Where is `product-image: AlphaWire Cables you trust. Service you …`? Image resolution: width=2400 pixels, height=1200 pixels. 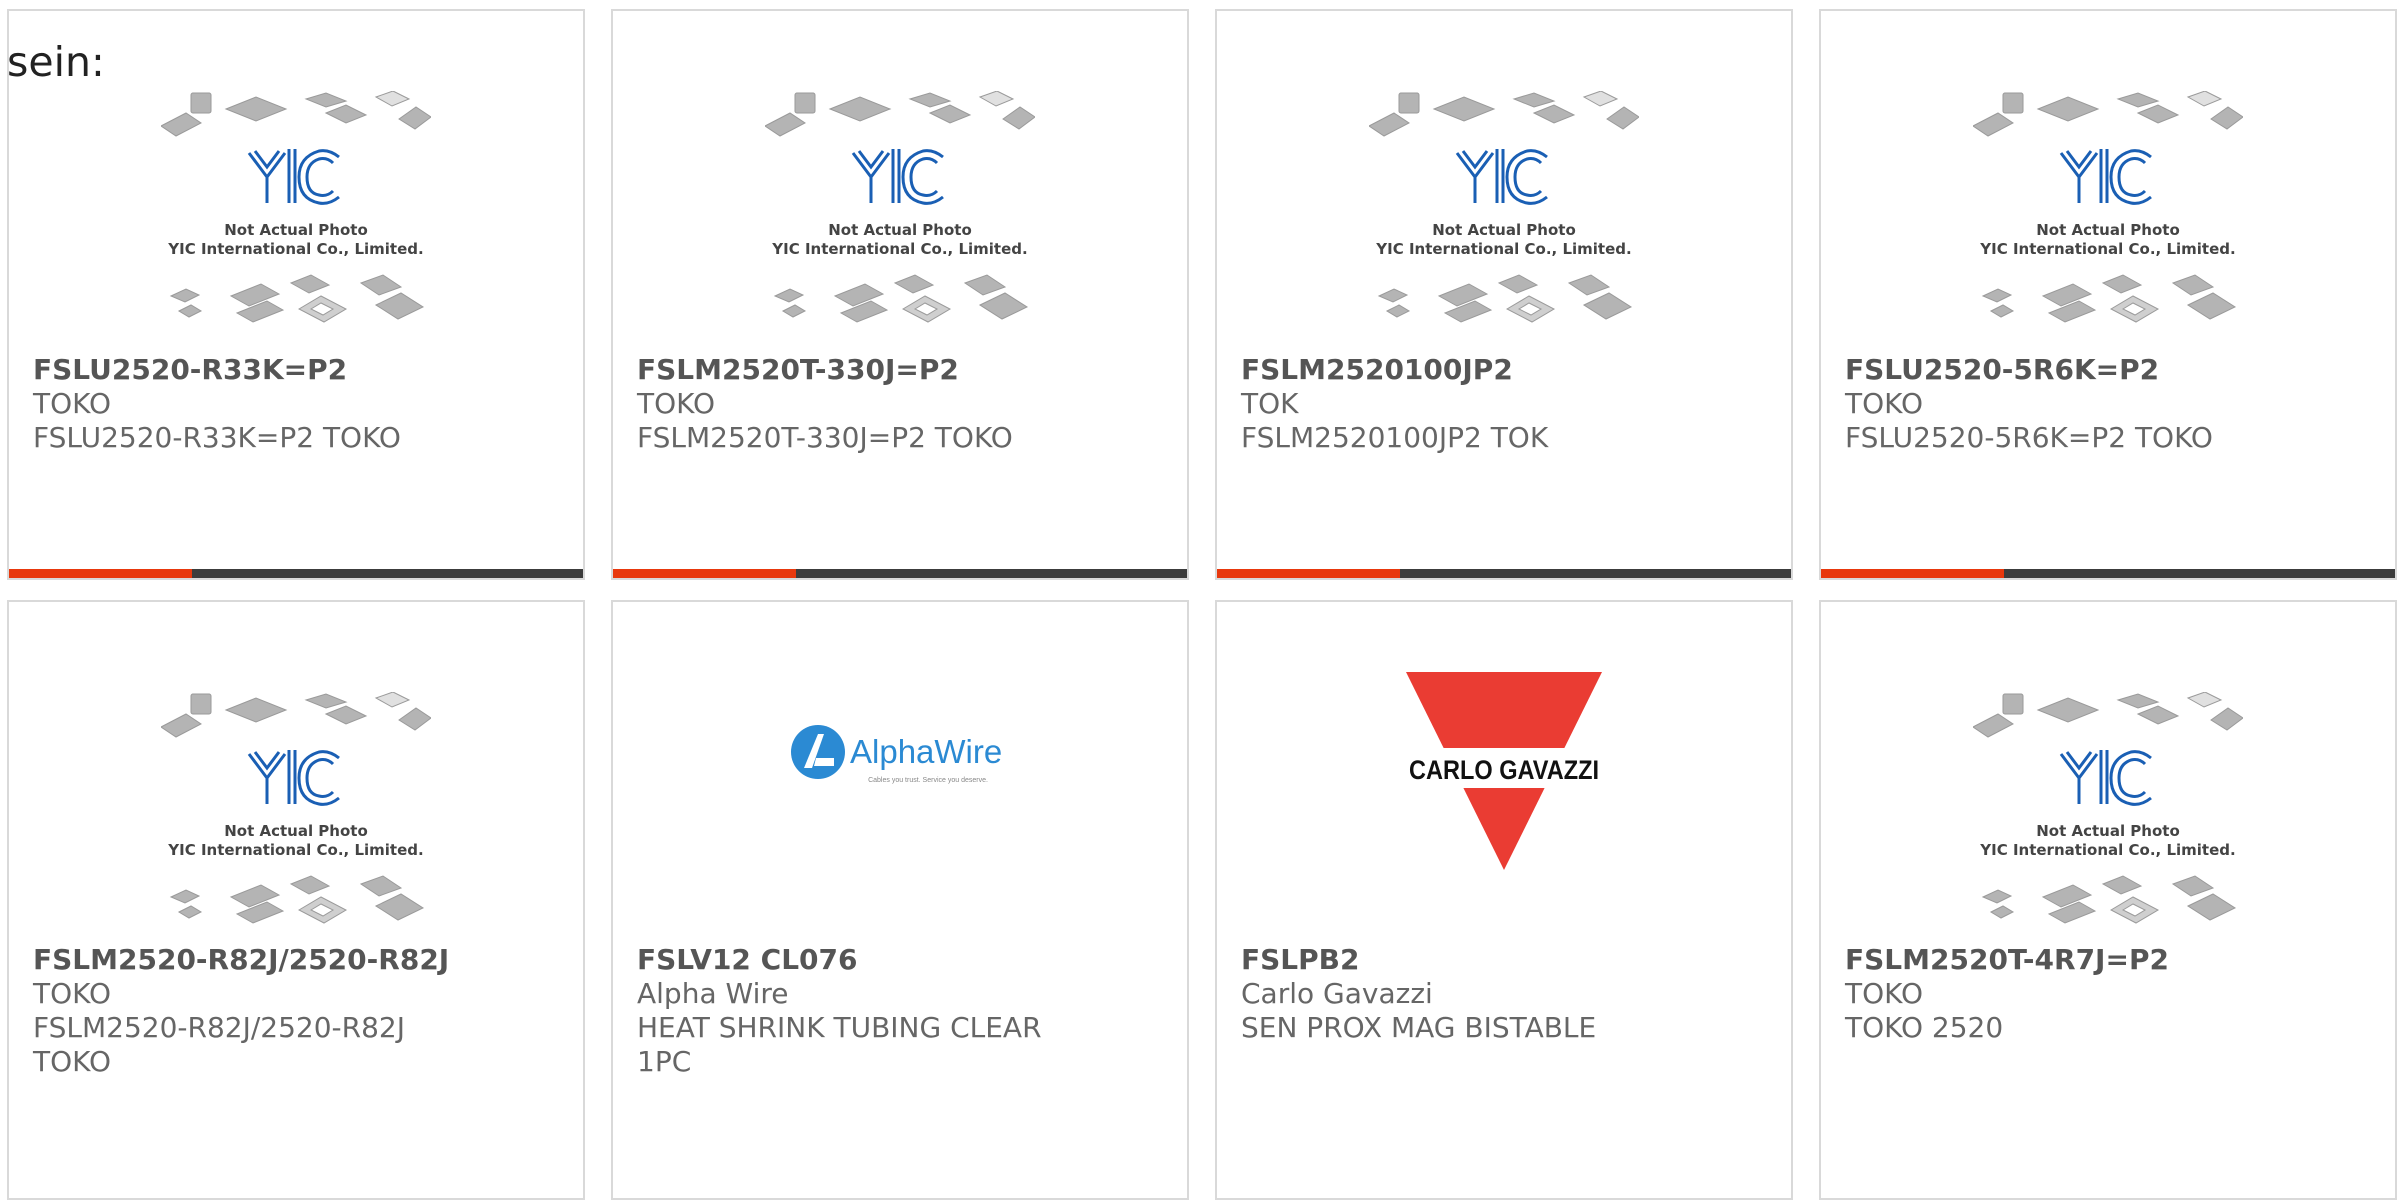 product-image: AlphaWire Cables you trust. Service you … is located at coordinates (900, 762).